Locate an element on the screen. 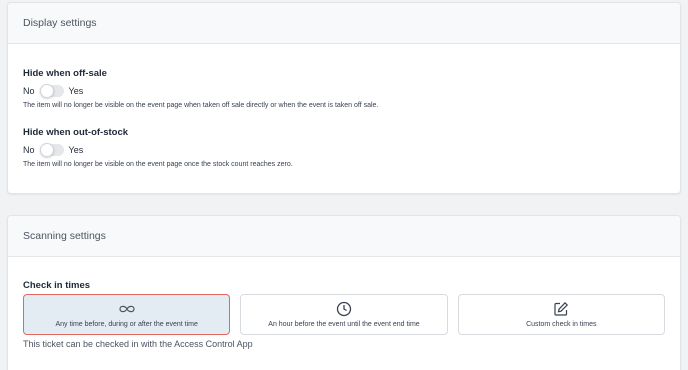 The image size is (688, 370). check-in-times-title: Check in times is located at coordinates (57, 285).